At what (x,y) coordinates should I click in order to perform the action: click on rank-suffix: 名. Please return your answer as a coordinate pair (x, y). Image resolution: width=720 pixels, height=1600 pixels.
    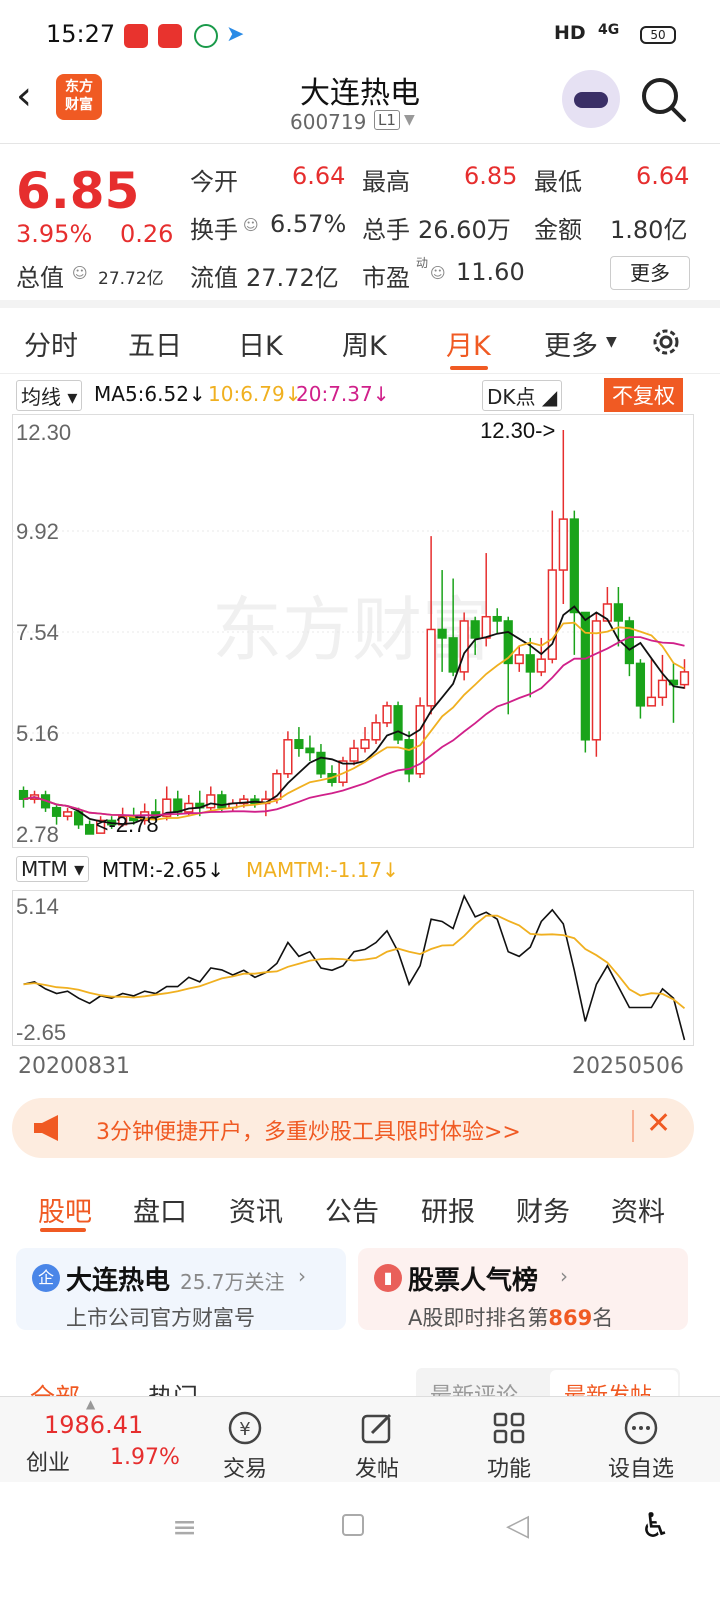
    Looking at the image, I should click on (603, 1318).